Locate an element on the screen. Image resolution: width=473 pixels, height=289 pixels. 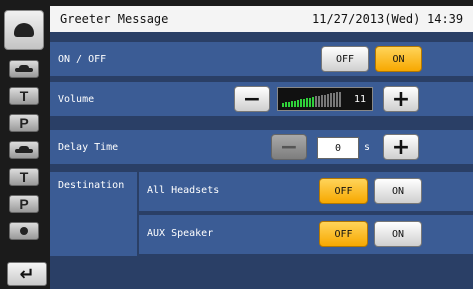
back-icon: ↵ is located at coordinates (27, 274).